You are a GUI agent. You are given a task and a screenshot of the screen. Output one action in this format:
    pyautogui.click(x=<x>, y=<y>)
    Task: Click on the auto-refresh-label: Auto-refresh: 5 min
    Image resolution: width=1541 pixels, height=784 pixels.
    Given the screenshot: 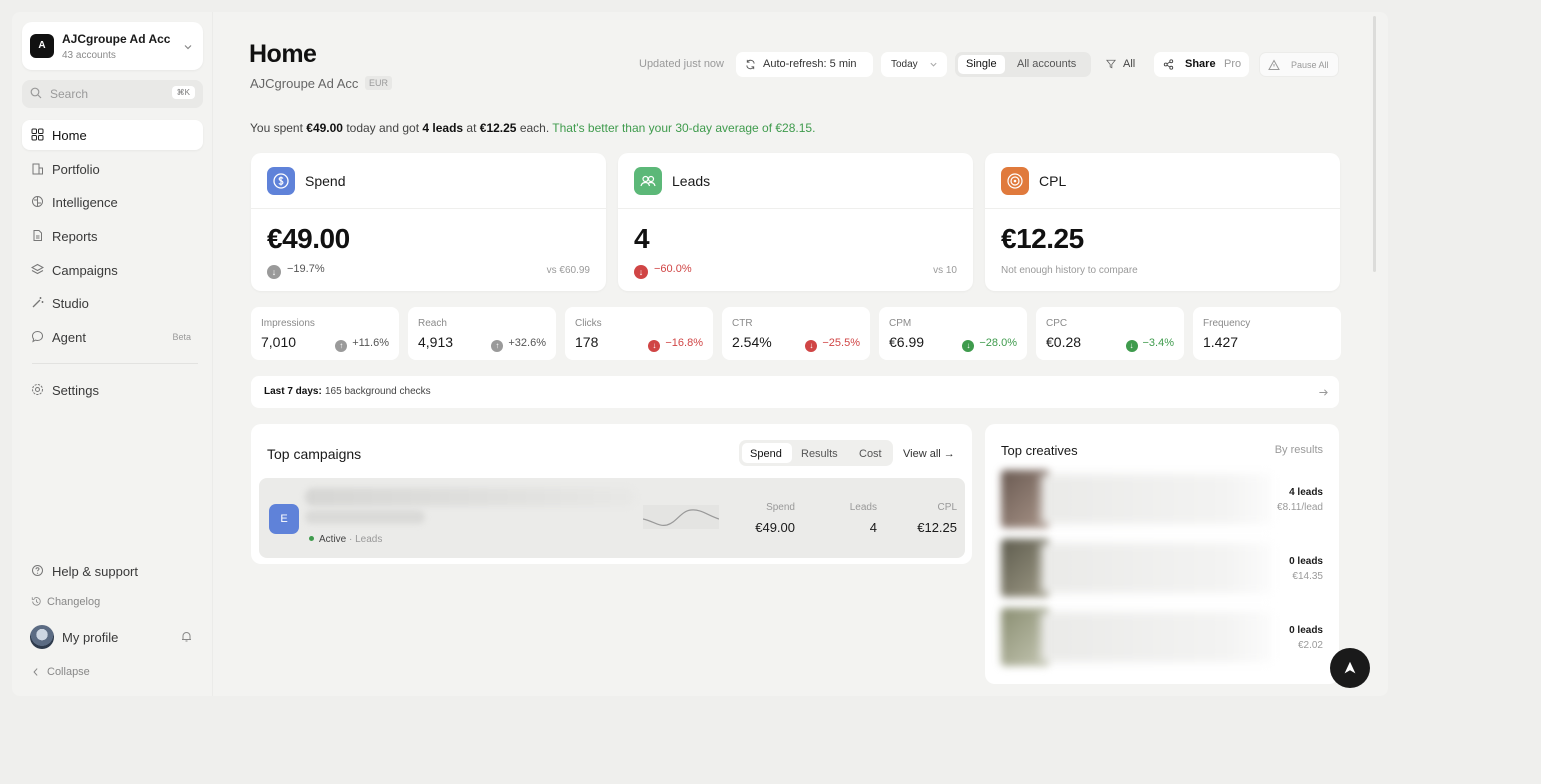 What is the action you would take?
    pyautogui.click(x=810, y=64)
    